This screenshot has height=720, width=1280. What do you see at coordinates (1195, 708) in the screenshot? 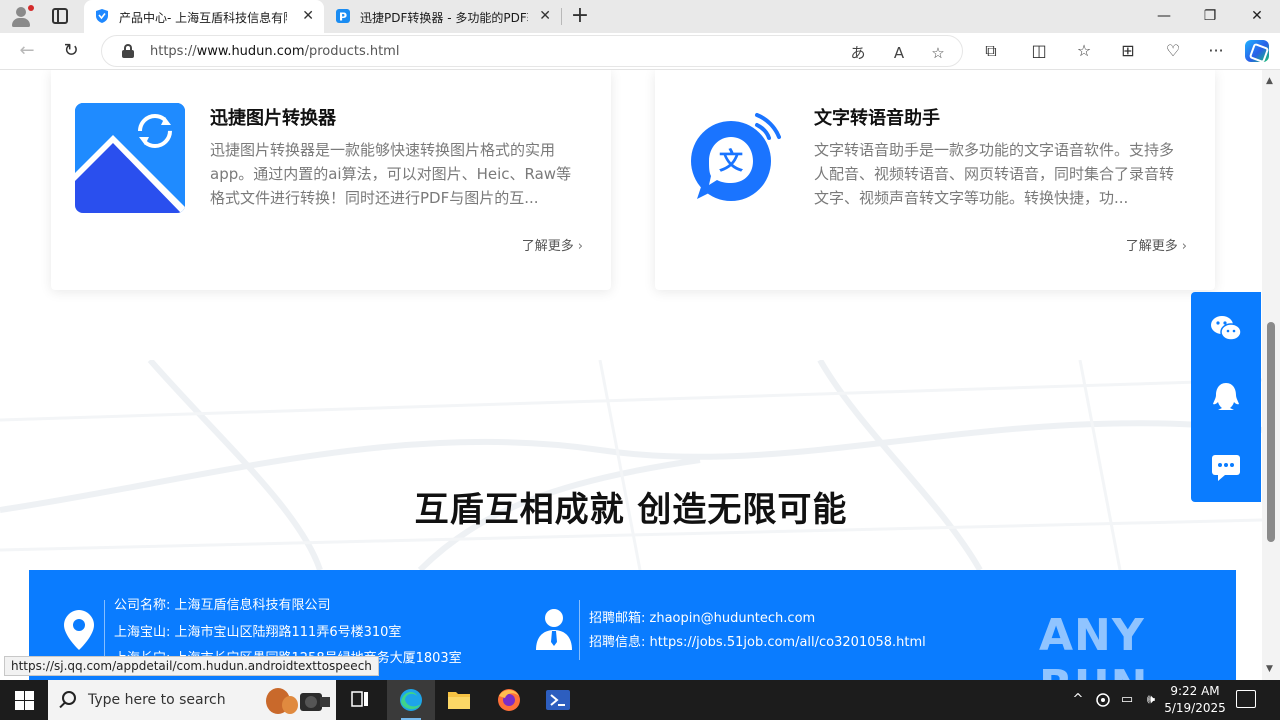
I see `clock-date: 5/19/2025` at bounding box center [1195, 708].